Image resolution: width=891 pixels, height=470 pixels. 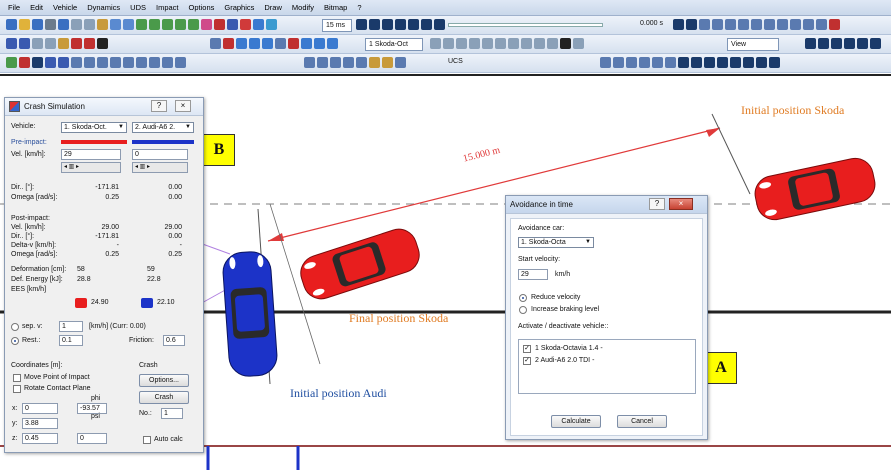 What do you see at coordinates (730, 24) in the screenshot?
I see `cross-icon` at bounding box center [730, 24].